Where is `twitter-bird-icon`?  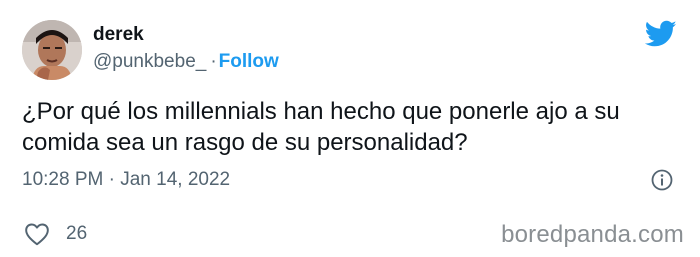 twitter-bird-icon is located at coordinates (660, 34).